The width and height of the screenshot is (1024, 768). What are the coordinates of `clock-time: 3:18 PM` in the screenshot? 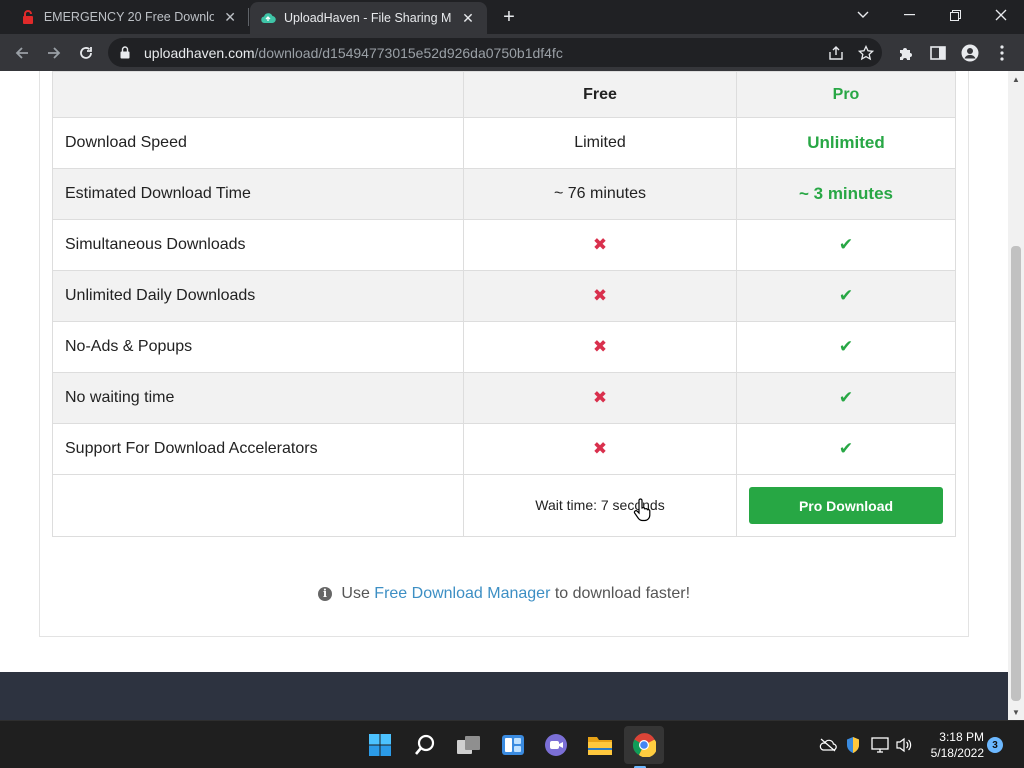 It's located at (961, 737).